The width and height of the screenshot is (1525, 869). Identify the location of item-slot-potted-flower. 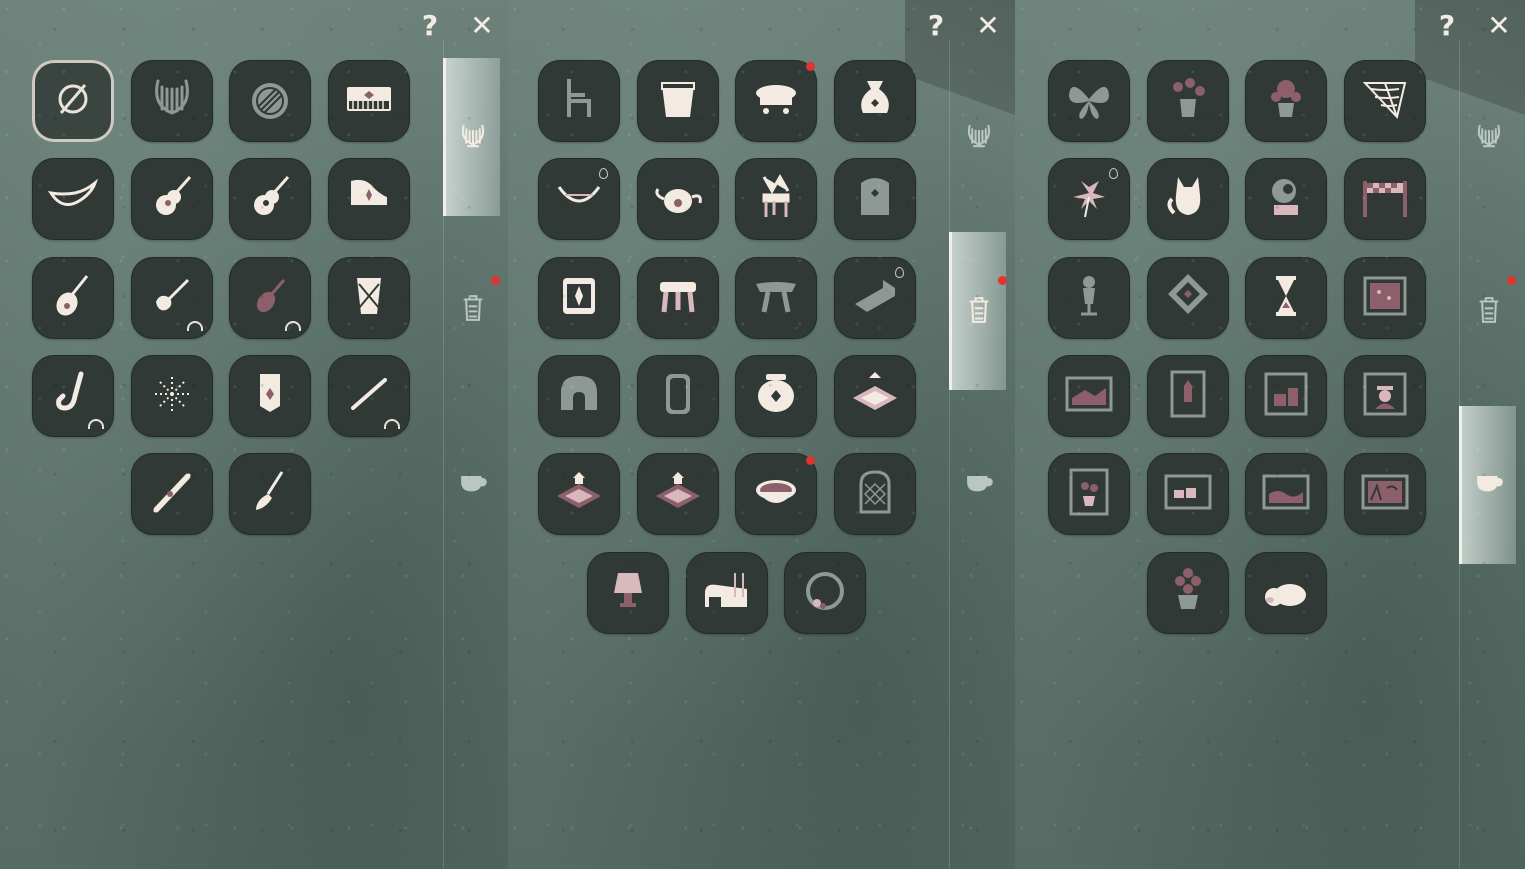
(1188, 593).